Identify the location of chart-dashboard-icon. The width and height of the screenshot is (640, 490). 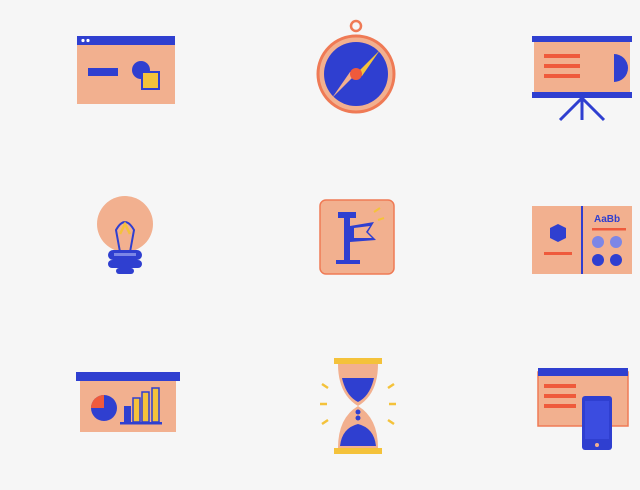
(128, 405).